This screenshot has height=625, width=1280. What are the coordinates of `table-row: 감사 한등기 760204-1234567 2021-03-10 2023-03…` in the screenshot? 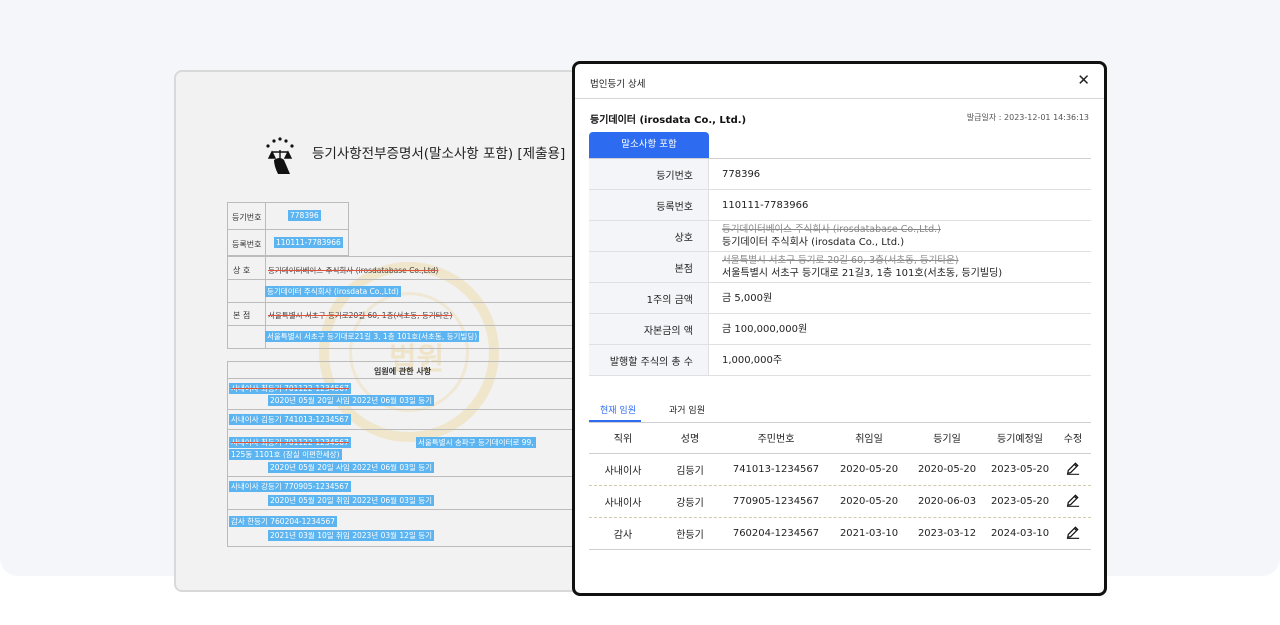 It's located at (840, 534).